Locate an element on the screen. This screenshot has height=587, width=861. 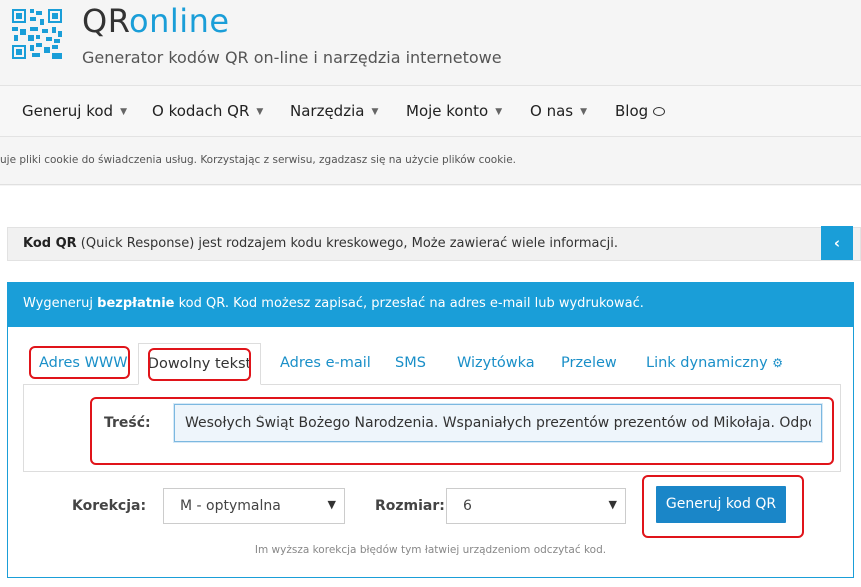
nav-item-narzedzia: Narzędzia ▼ is located at coordinates (334, 111).